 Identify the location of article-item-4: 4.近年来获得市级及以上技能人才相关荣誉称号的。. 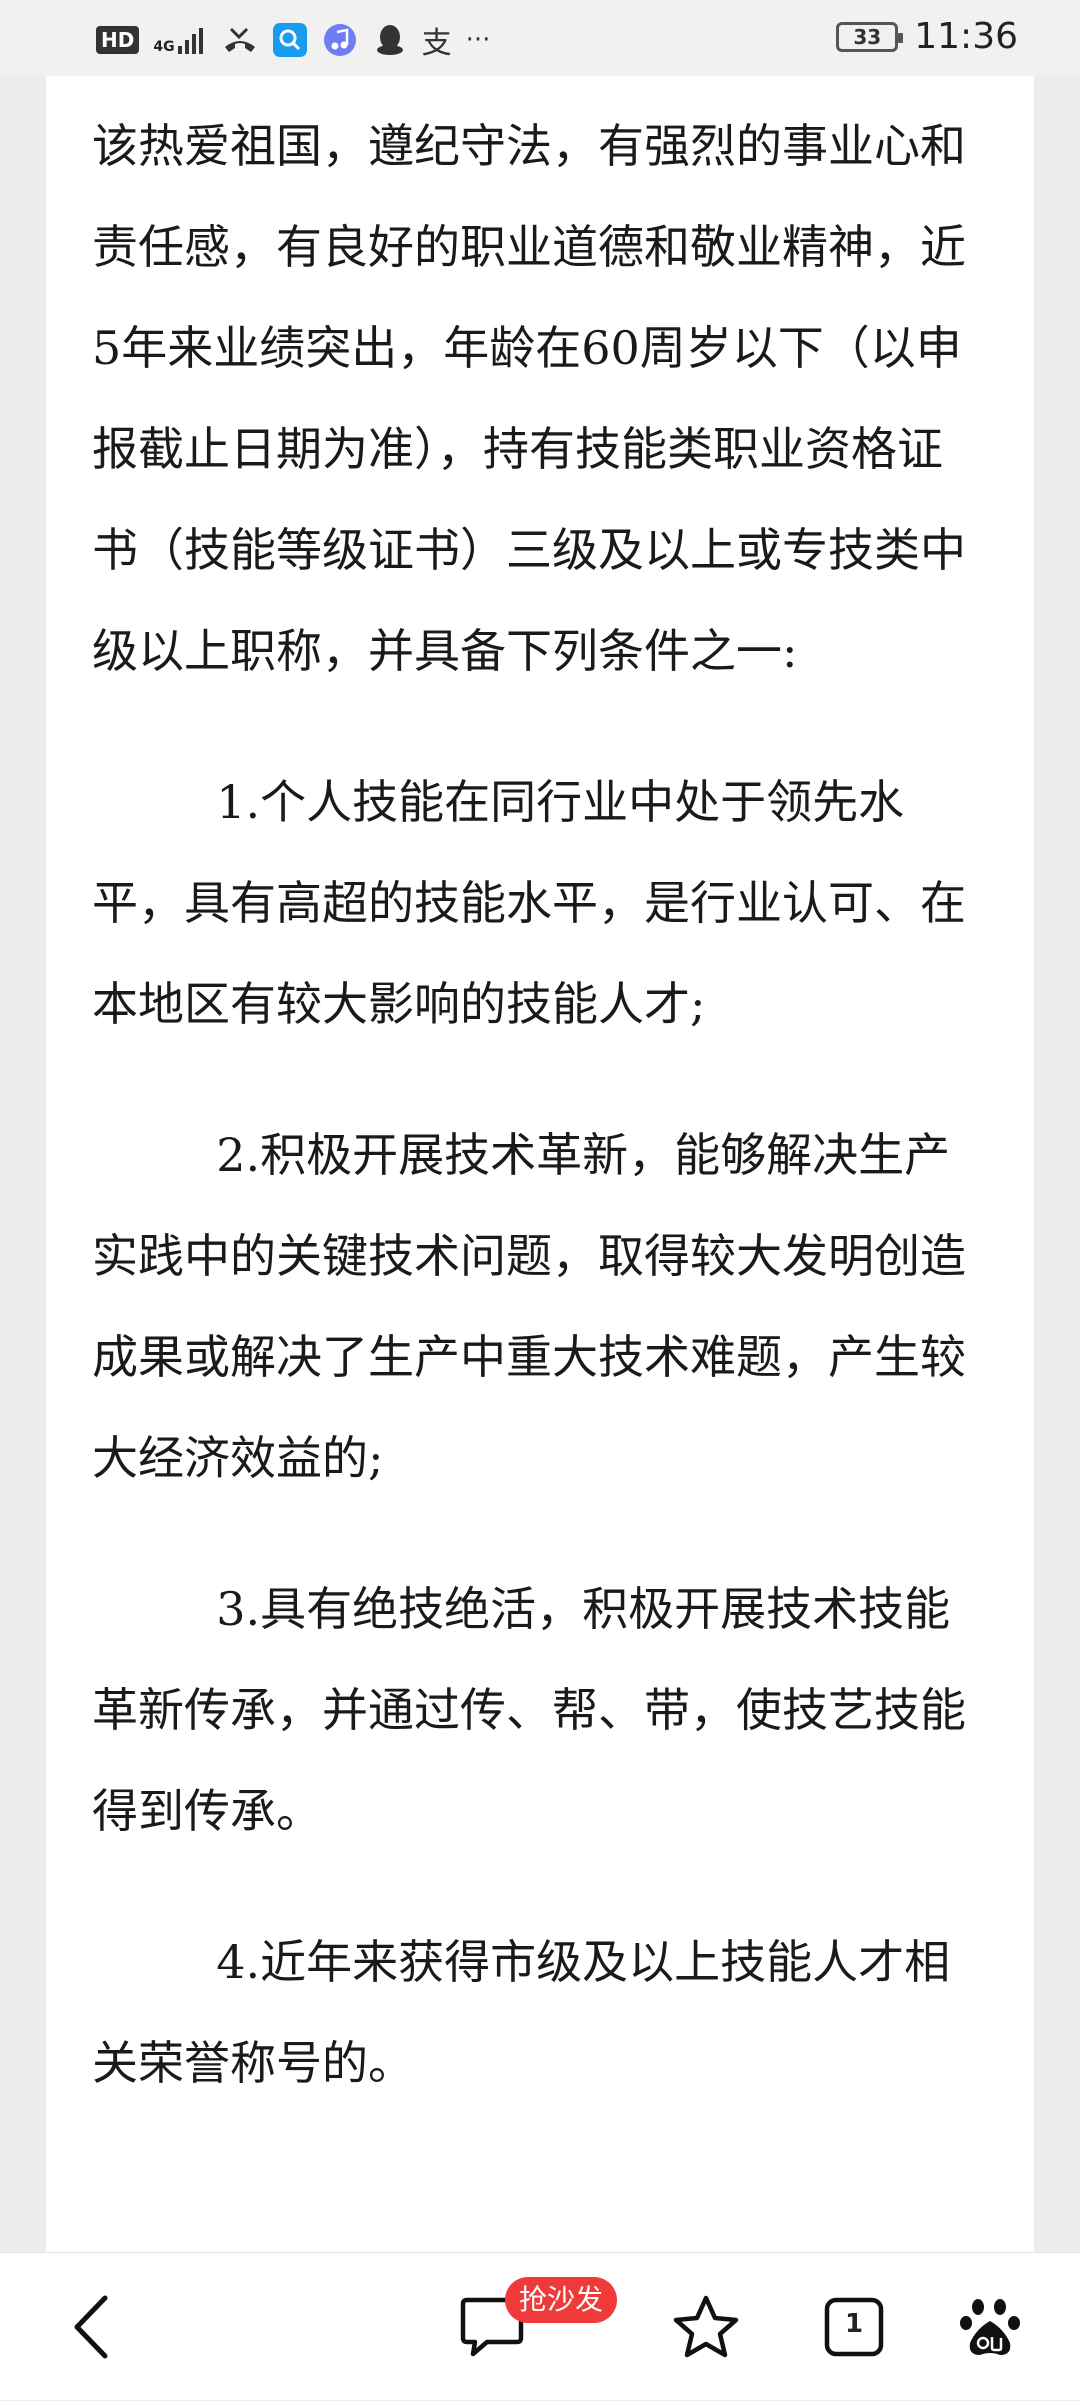
(521, 2012).